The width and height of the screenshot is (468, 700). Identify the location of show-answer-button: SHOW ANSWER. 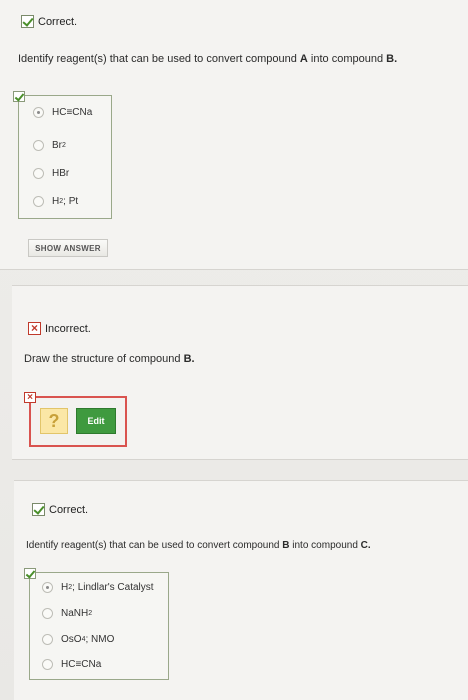
(68, 248).